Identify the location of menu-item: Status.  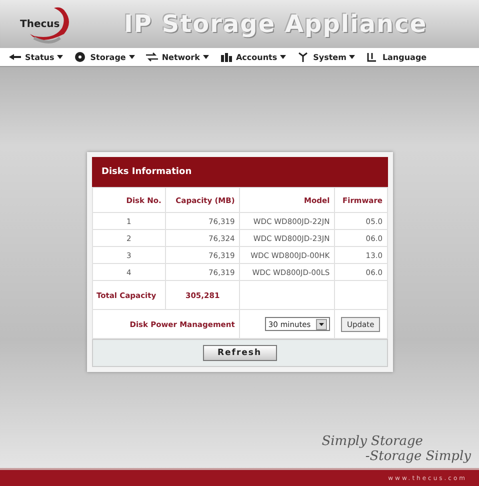
(36, 57).